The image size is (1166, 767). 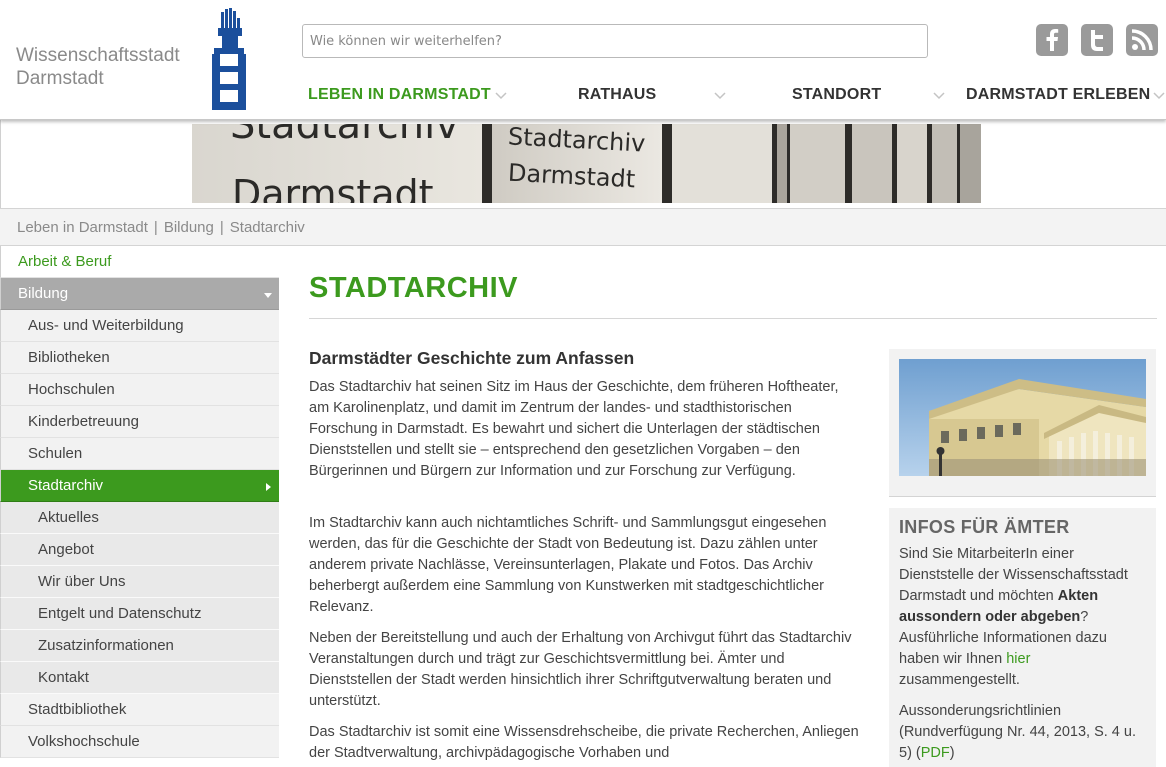 What do you see at coordinates (952, 753) in the screenshot?
I see `guideline-text-end: )` at bounding box center [952, 753].